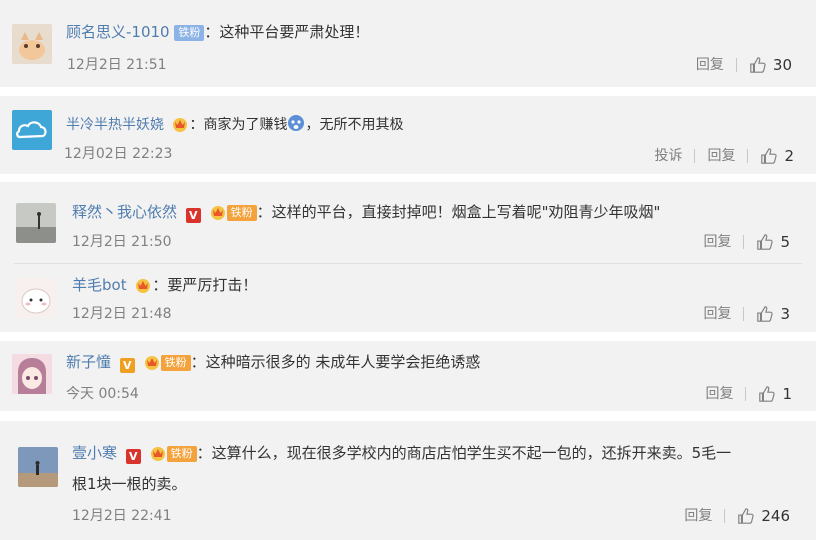 This screenshot has width=816, height=540. What do you see at coordinates (458, 212) in the screenshot?
I see `comment-text: ：这样的平台，直接封掉吧！烟盒上写着呢"劝阻青少年吸烟"` at bounding box center [458, 212].